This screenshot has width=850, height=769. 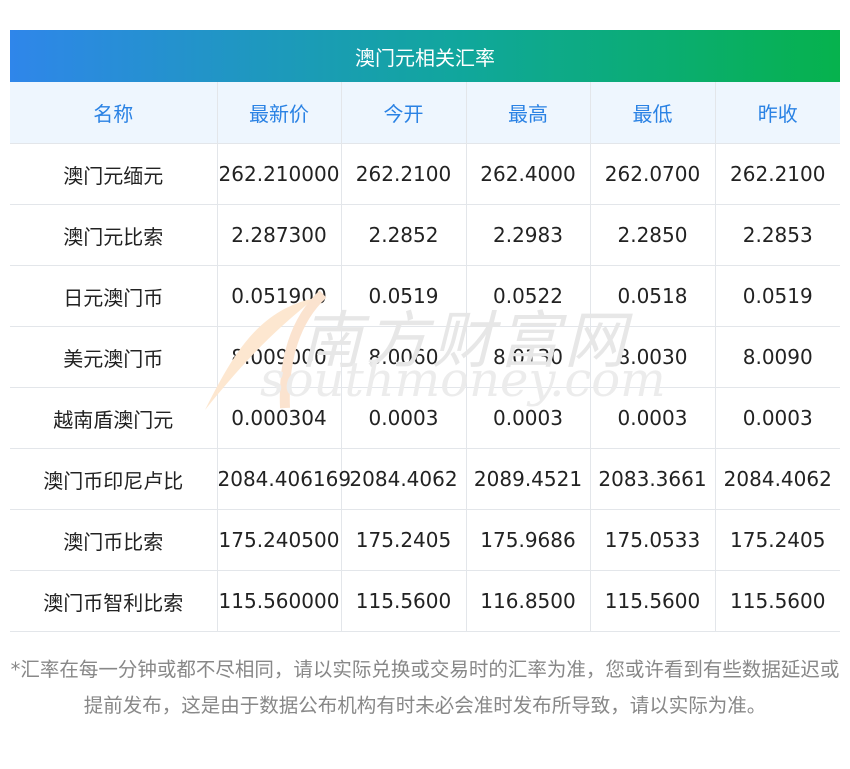 I want to click on pair-name: 澳门币印尼卢比, so click(x=114, y=479).